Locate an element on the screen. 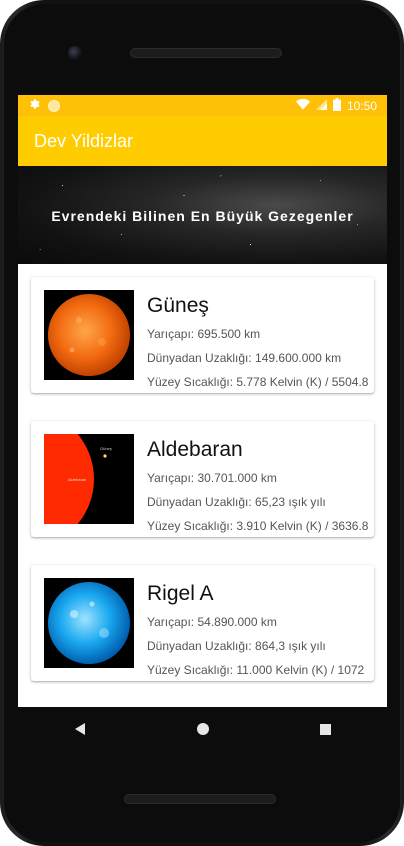 Image resolution: width=404 pixels, height=846 pixels. star-distance: Dünyadan Uzaklığı: 65,23 ışık yılı is located at coordinates (236, 502).